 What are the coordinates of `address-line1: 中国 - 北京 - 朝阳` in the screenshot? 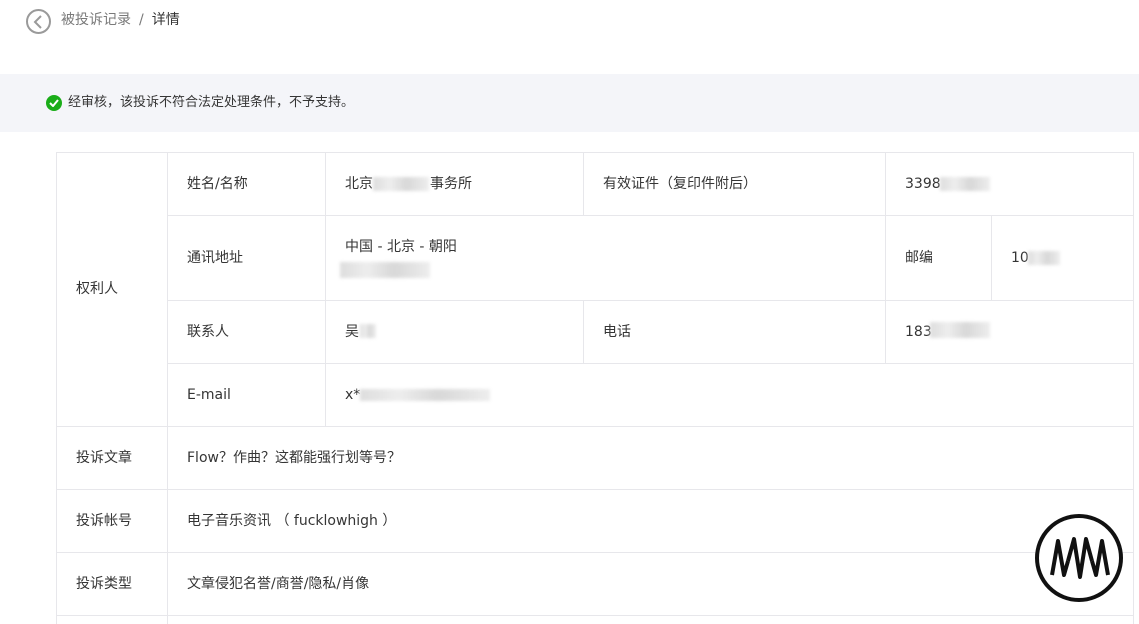 It's located at (401, 247).